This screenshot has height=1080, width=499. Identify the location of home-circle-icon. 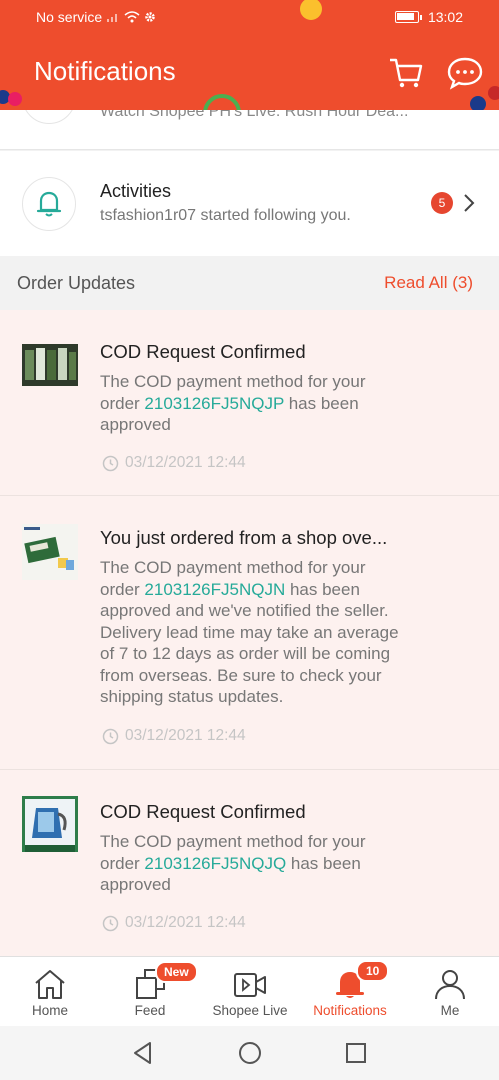
(250, 1053).